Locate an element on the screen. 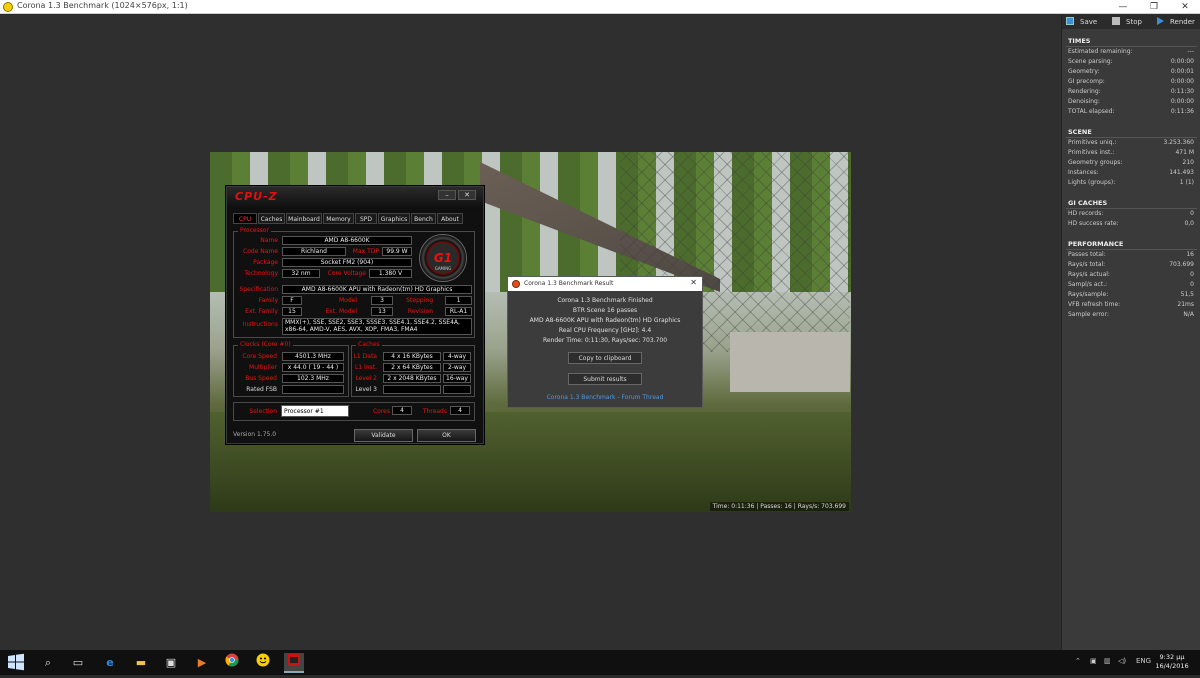 Image resolution: width=1200 pixels, height=678 pixels. cpuz-icon is located at coordinates (294, 663).